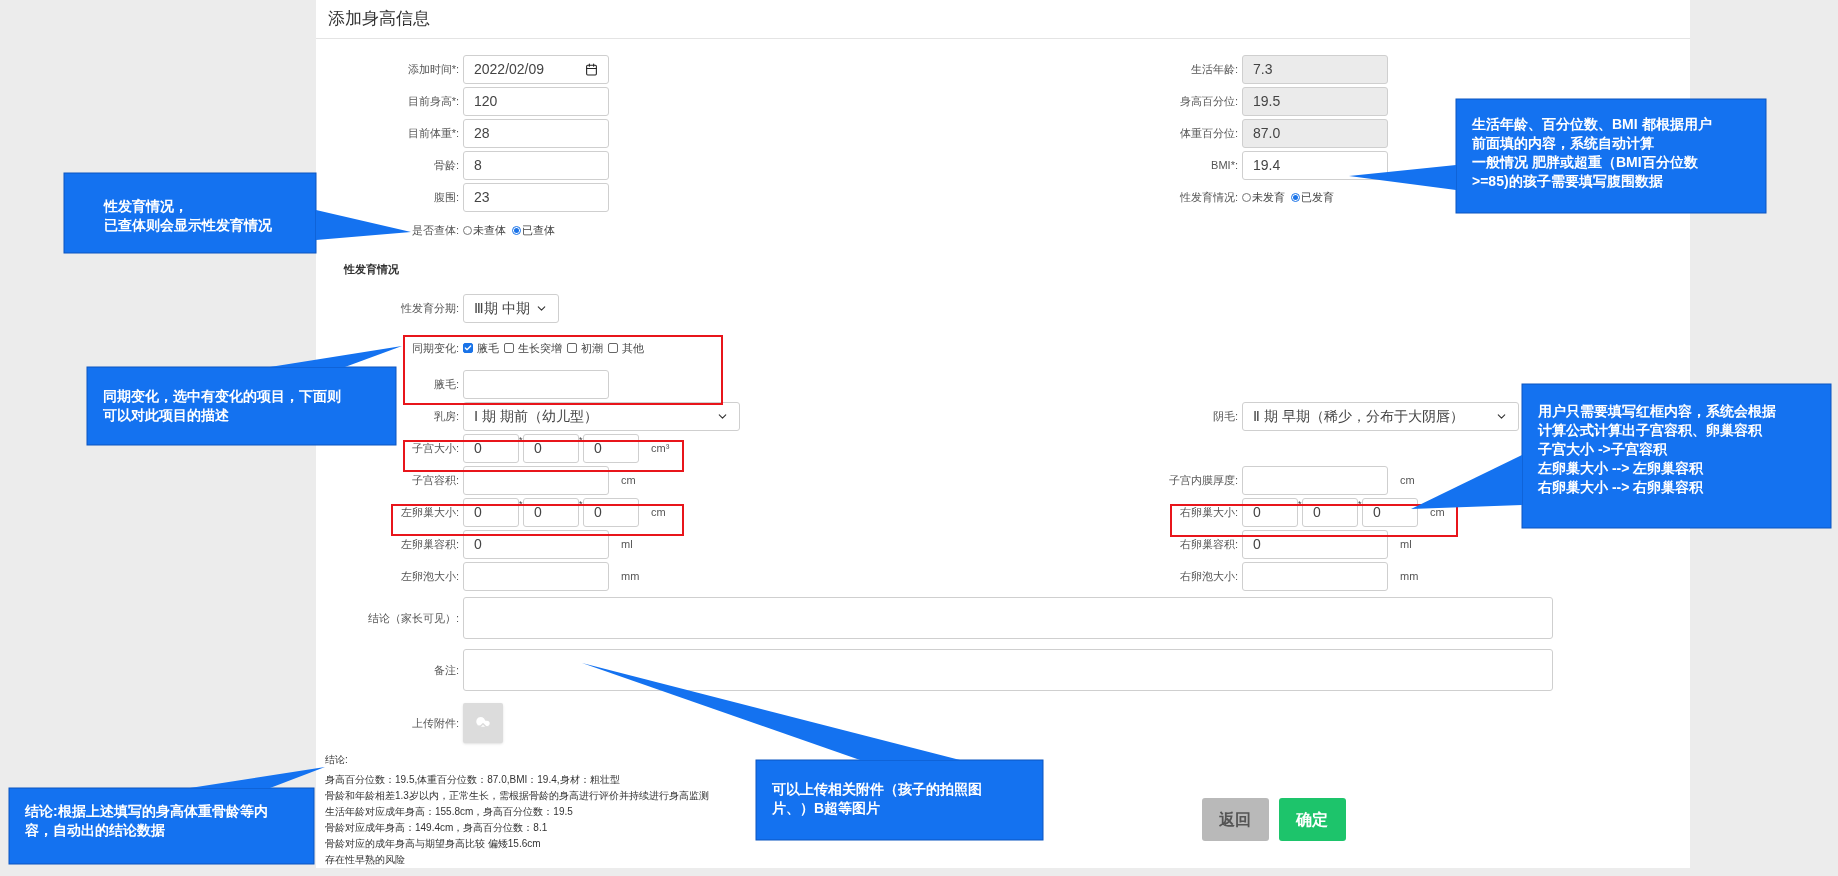 Image resolution: width=1838 pixels, height=876 pixels. What do you see at coordinates (166, 415) in the screenshot?
I see `callout-text: 可以对此项目的描述` at bounding box center [166, 415].